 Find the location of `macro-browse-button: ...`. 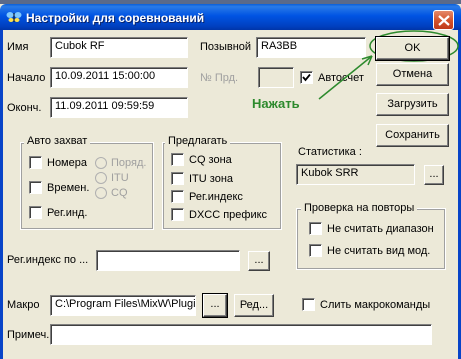

macro-browse-button: ... is located at coordinates (215, 305).